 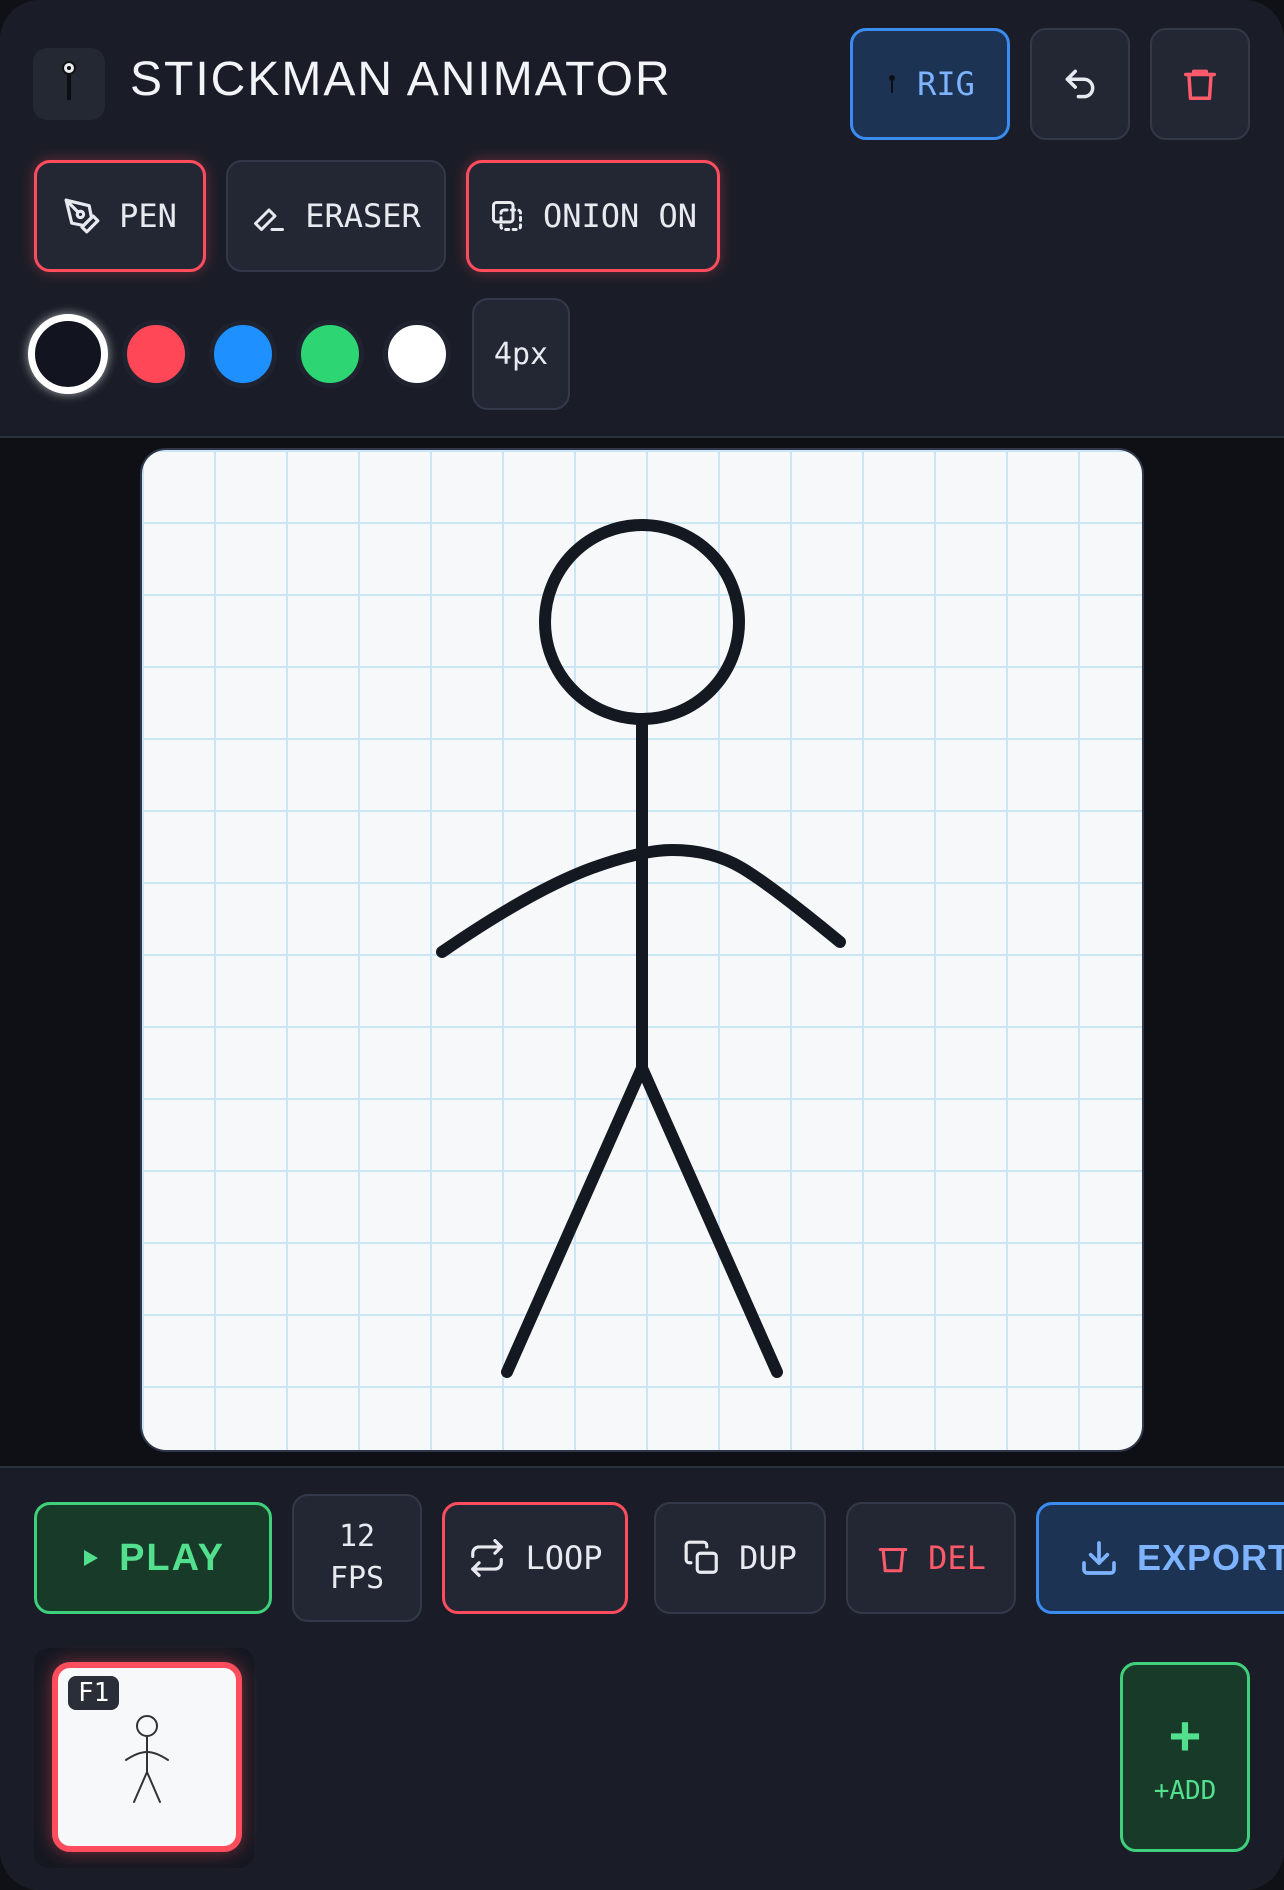 I want to click on clear-canvas-button, so click(x=1200, y=84).